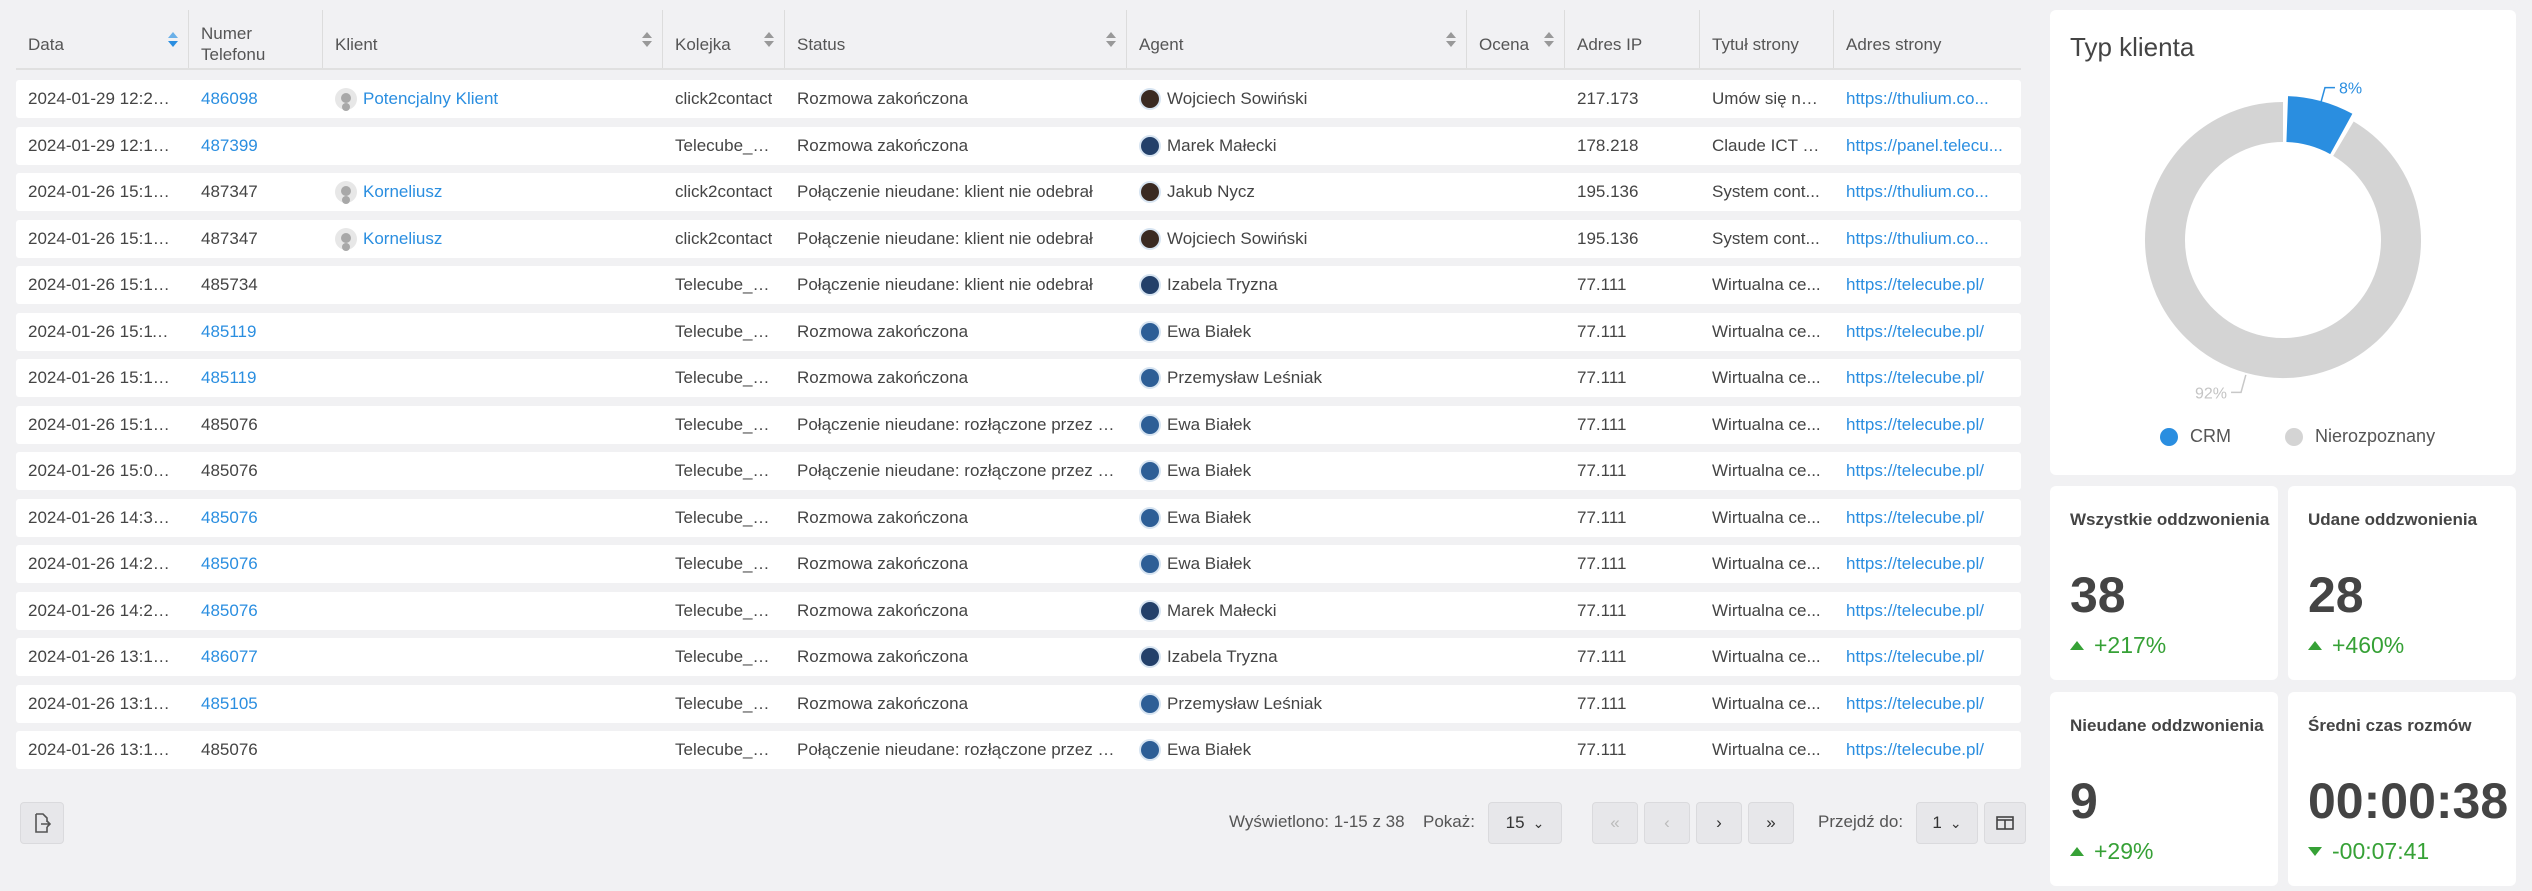 This screenshot has width=2532, height=891. Describe the element at coordinates (2130, 645) in the screenshot. I see `stat-change-value: +217%` at that location.